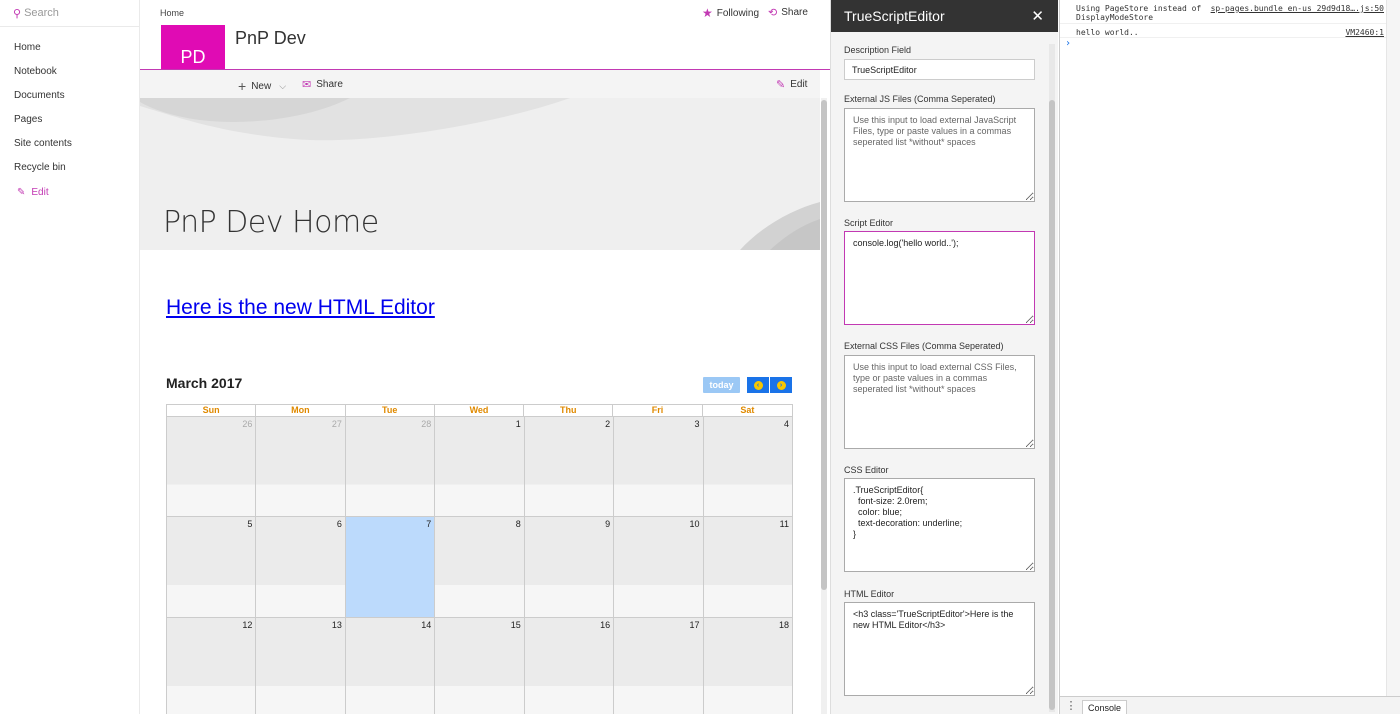  I want to click on script-editor-textarea: console.log('hello world..');, so click(939, 278).